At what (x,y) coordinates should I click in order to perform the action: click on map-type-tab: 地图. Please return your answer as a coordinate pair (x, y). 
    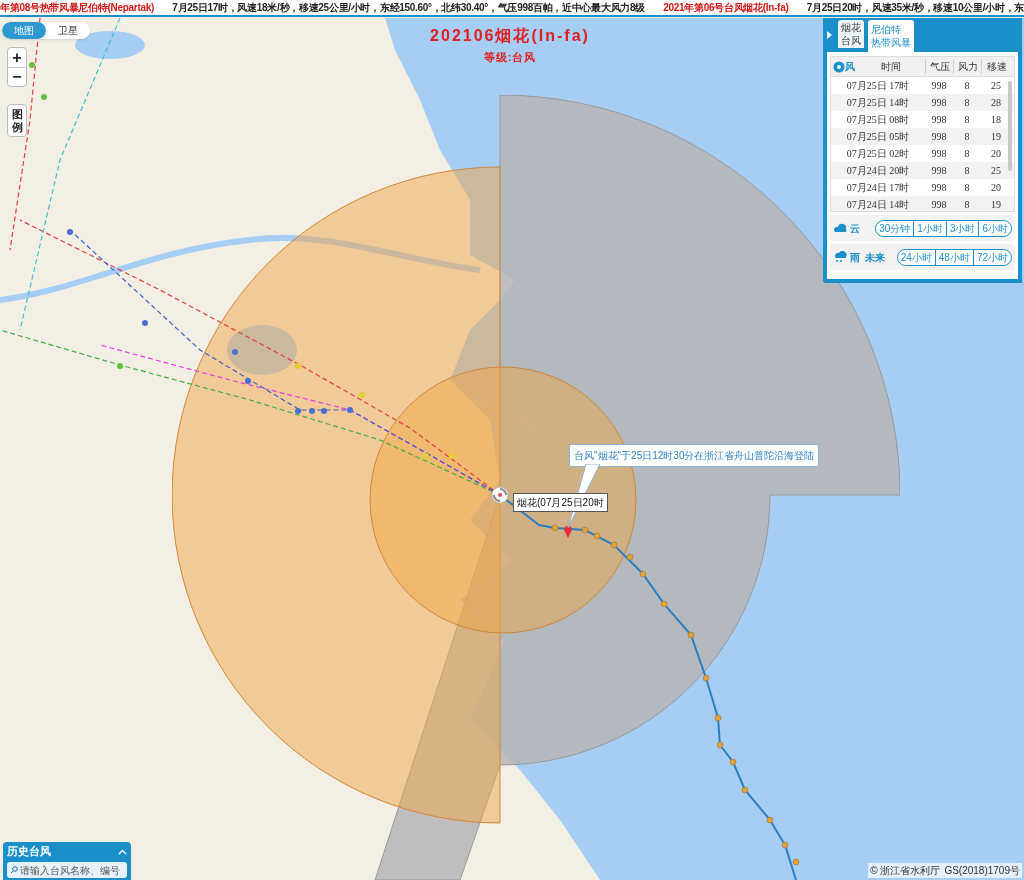
    Looking at the image, I should click on (24, 30).